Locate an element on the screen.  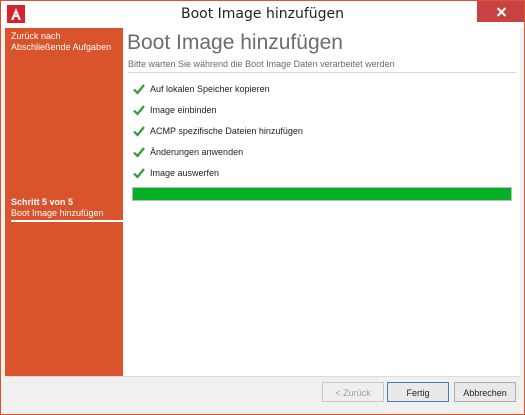
task-label: Auf lokalen Speicher kopieren is located at coordinates (210, 89).